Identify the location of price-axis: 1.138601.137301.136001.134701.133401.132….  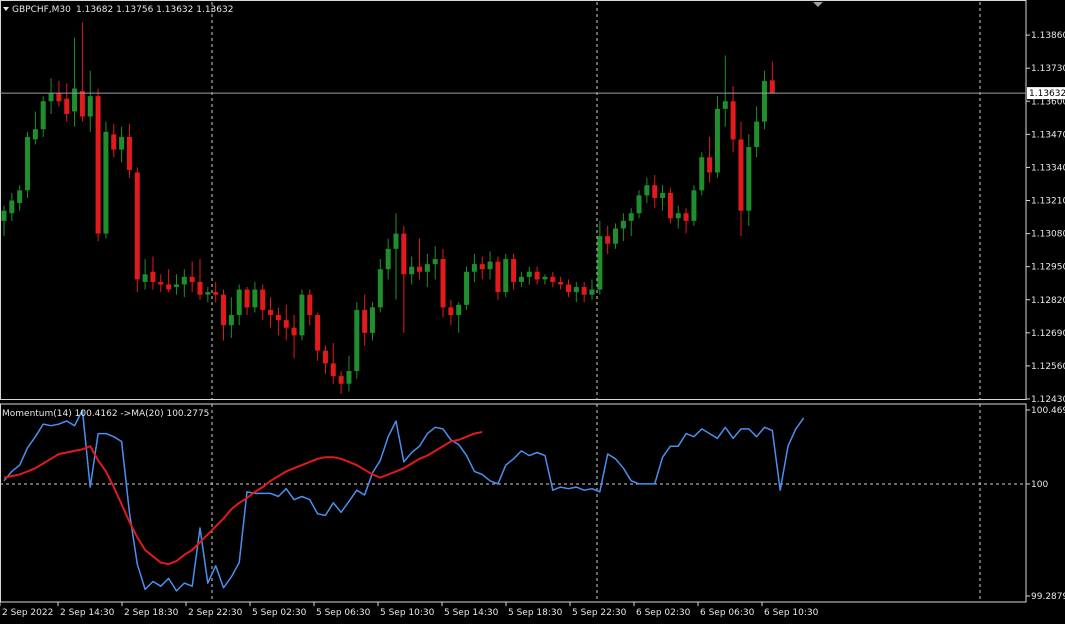
(1045, 218).